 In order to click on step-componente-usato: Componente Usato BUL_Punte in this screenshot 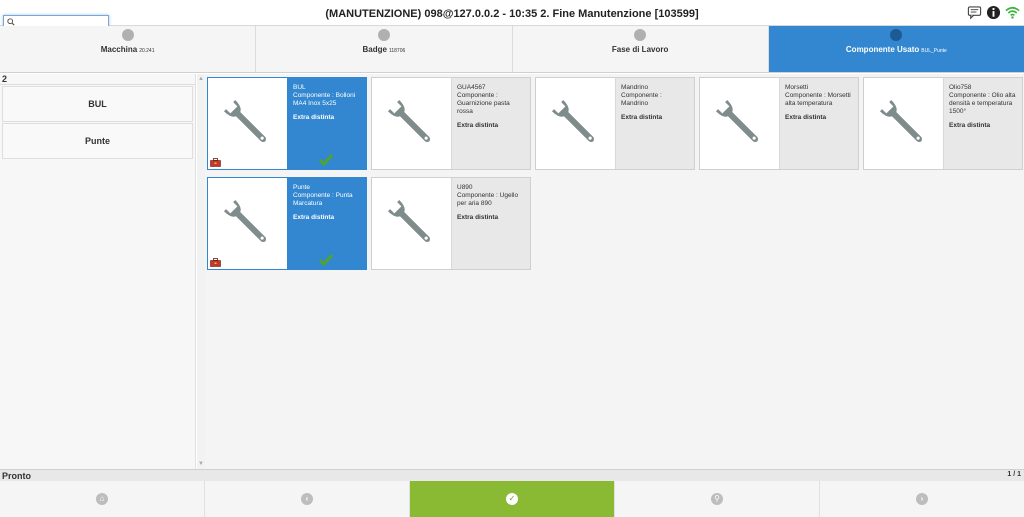, I will do `click(896, 49)`.